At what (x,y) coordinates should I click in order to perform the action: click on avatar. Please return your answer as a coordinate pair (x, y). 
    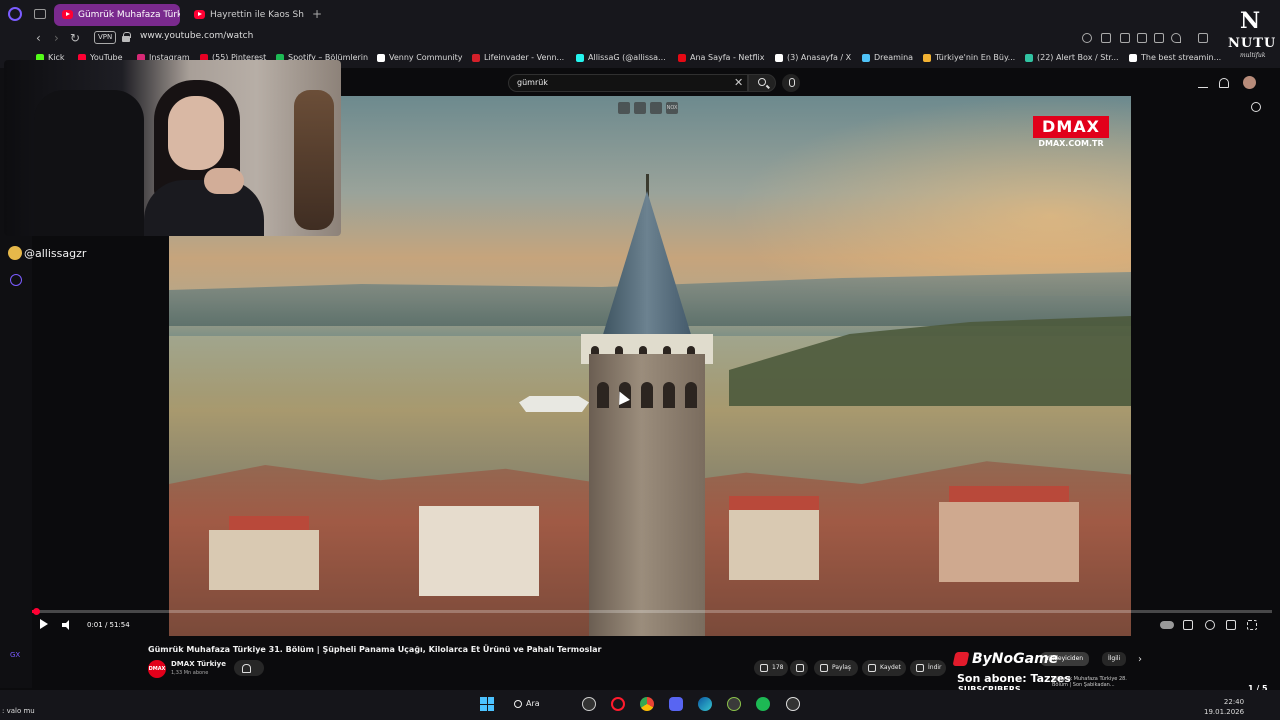
    Looking at the image, I should click on (1249, 82).